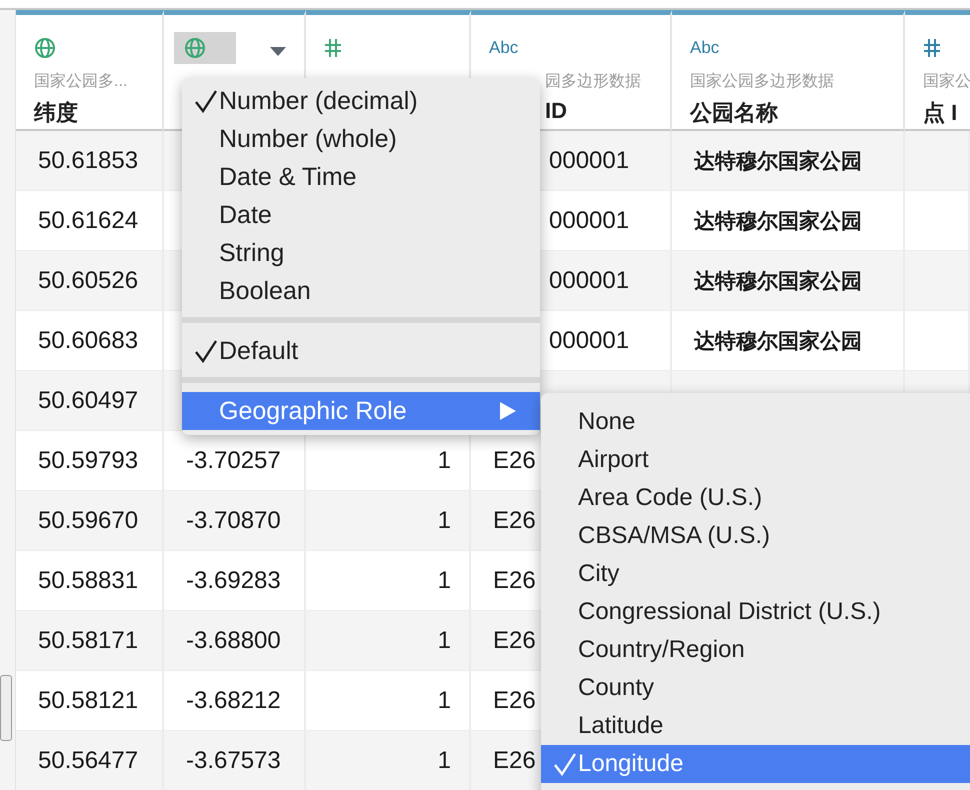 The height and width of the screenshot is (790, 970). Describe the element at coordinates (755, 612) in the screenshot. I see `menu-item: Congressional District (U.S.)` at that location.